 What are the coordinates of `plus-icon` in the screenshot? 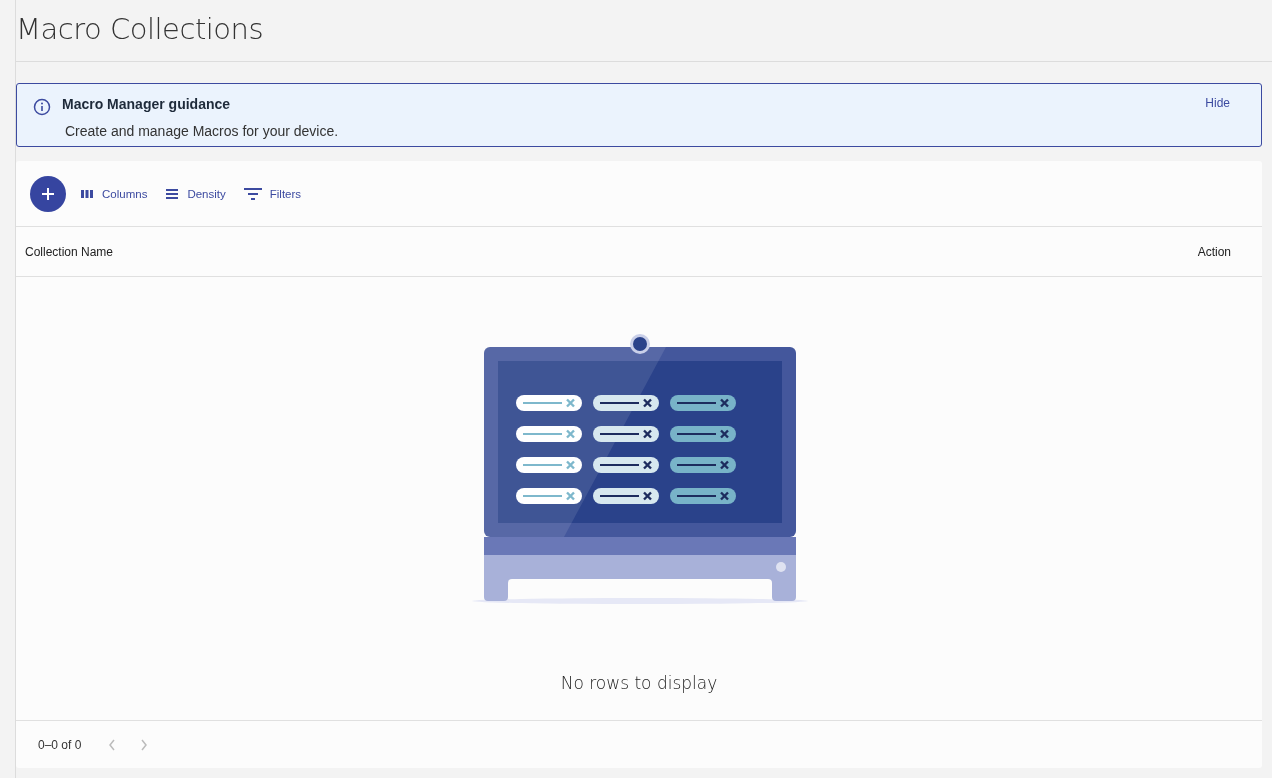 It's located at (48, 193).